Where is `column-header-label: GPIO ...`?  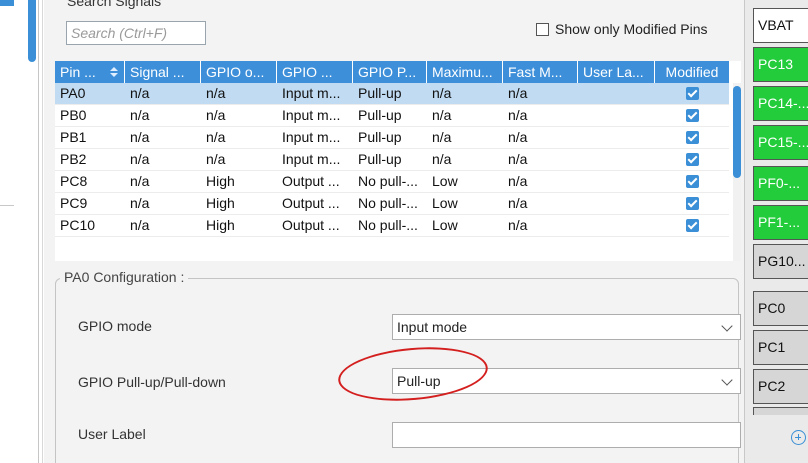
column-header-label: GPIO ... is located at coordinates (307, 72).